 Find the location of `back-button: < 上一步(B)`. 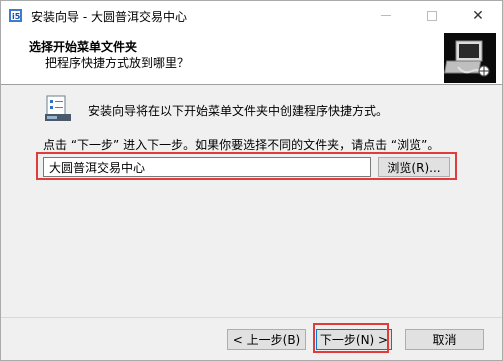

back-button: < 上一步(B) is located at coordinates (266, 339).